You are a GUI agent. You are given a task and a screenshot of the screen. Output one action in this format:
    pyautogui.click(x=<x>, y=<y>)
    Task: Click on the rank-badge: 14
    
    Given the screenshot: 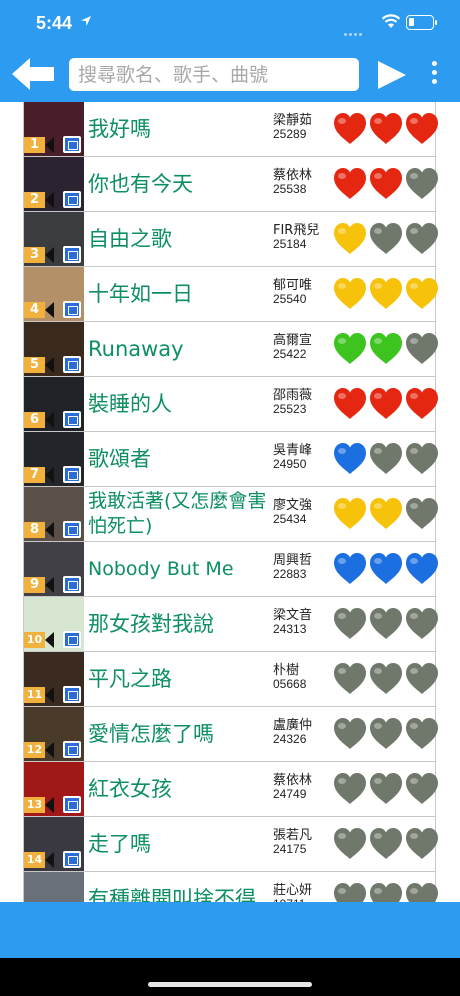 What is the action you would take?
    pyautogui.click(x=34, y=860)
    